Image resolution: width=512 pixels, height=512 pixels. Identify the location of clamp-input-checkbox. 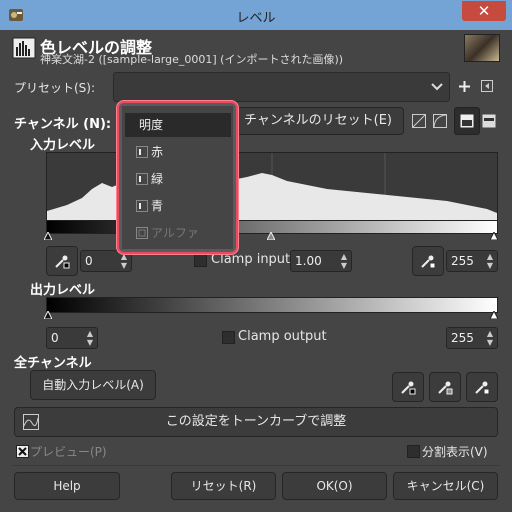
(200, 260).